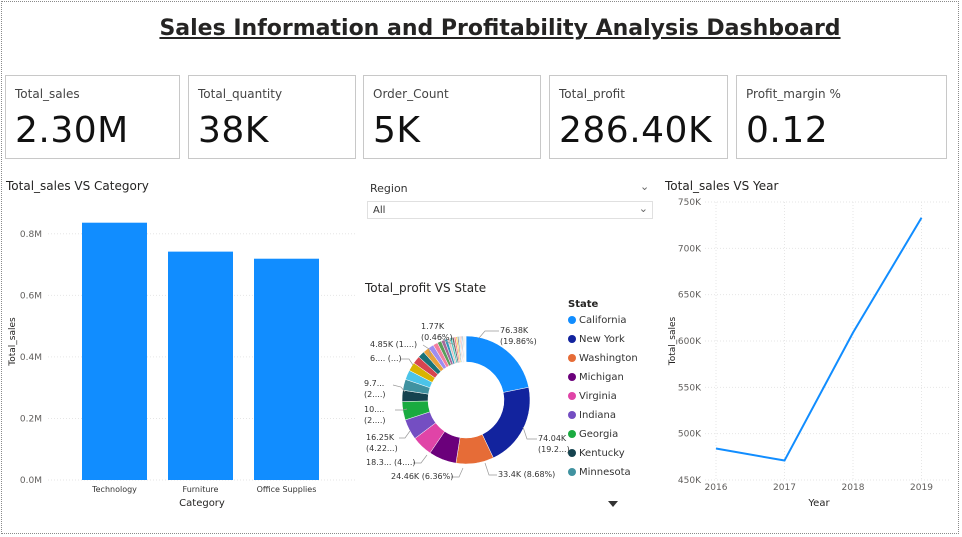  Describe the element at coordinates (77, 186) in the screenshot. I see `bar-chart-title: Total_sales VS Category` at that location.